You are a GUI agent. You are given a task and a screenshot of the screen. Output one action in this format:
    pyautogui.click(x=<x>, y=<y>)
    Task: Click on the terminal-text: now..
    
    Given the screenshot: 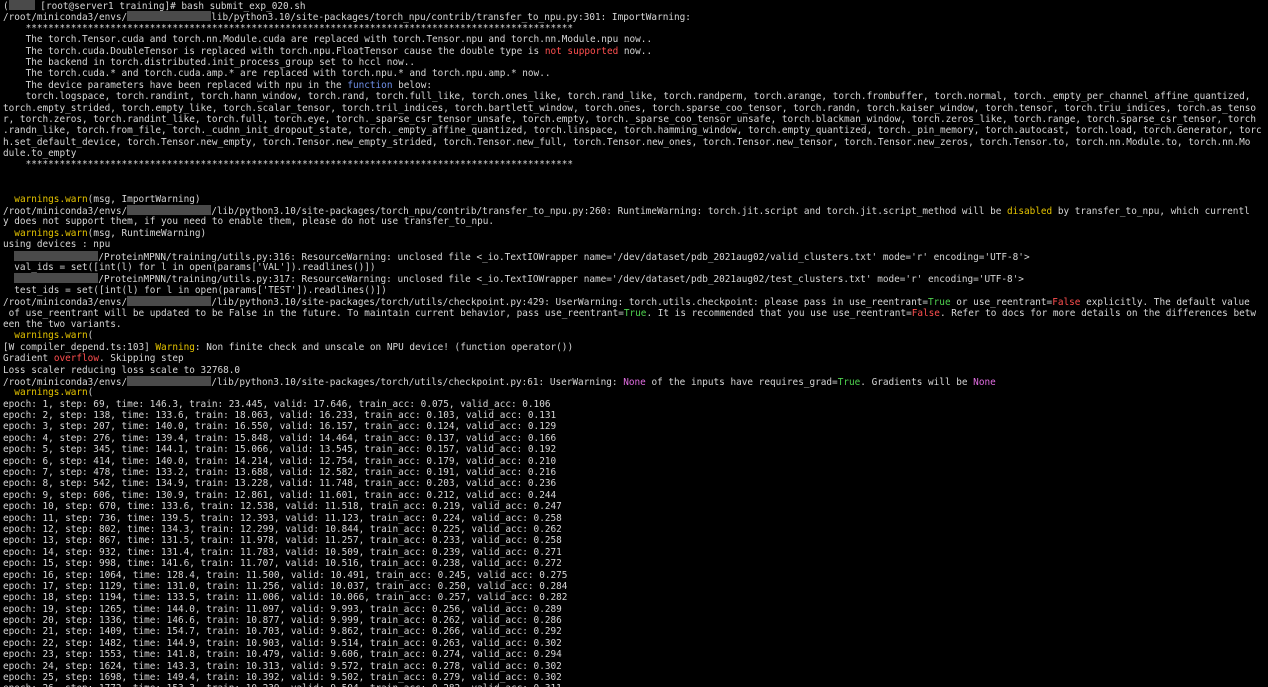 What is the action you would take?
    pyautogui.click(x=635, y=51)
    